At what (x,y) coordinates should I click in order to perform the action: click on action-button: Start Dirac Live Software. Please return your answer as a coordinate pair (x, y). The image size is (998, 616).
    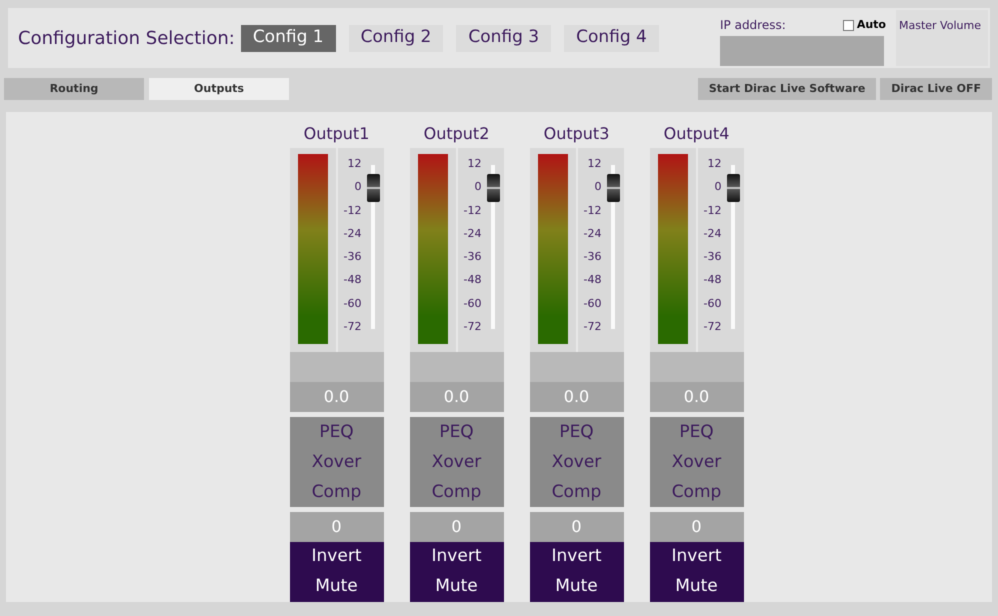
    Looking at the image, I should click on (787, 89).